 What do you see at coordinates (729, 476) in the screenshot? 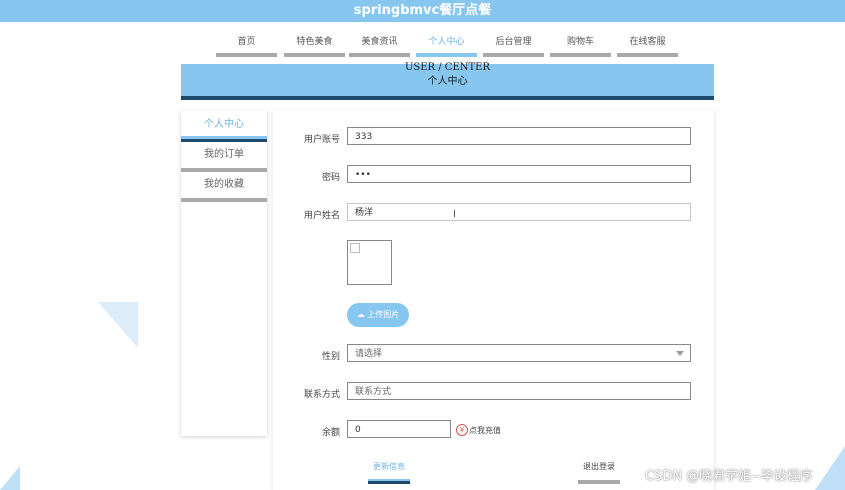
I see `watermark: CSDN @晓君学姐--毕设程序` at bounding box center [729, 476].